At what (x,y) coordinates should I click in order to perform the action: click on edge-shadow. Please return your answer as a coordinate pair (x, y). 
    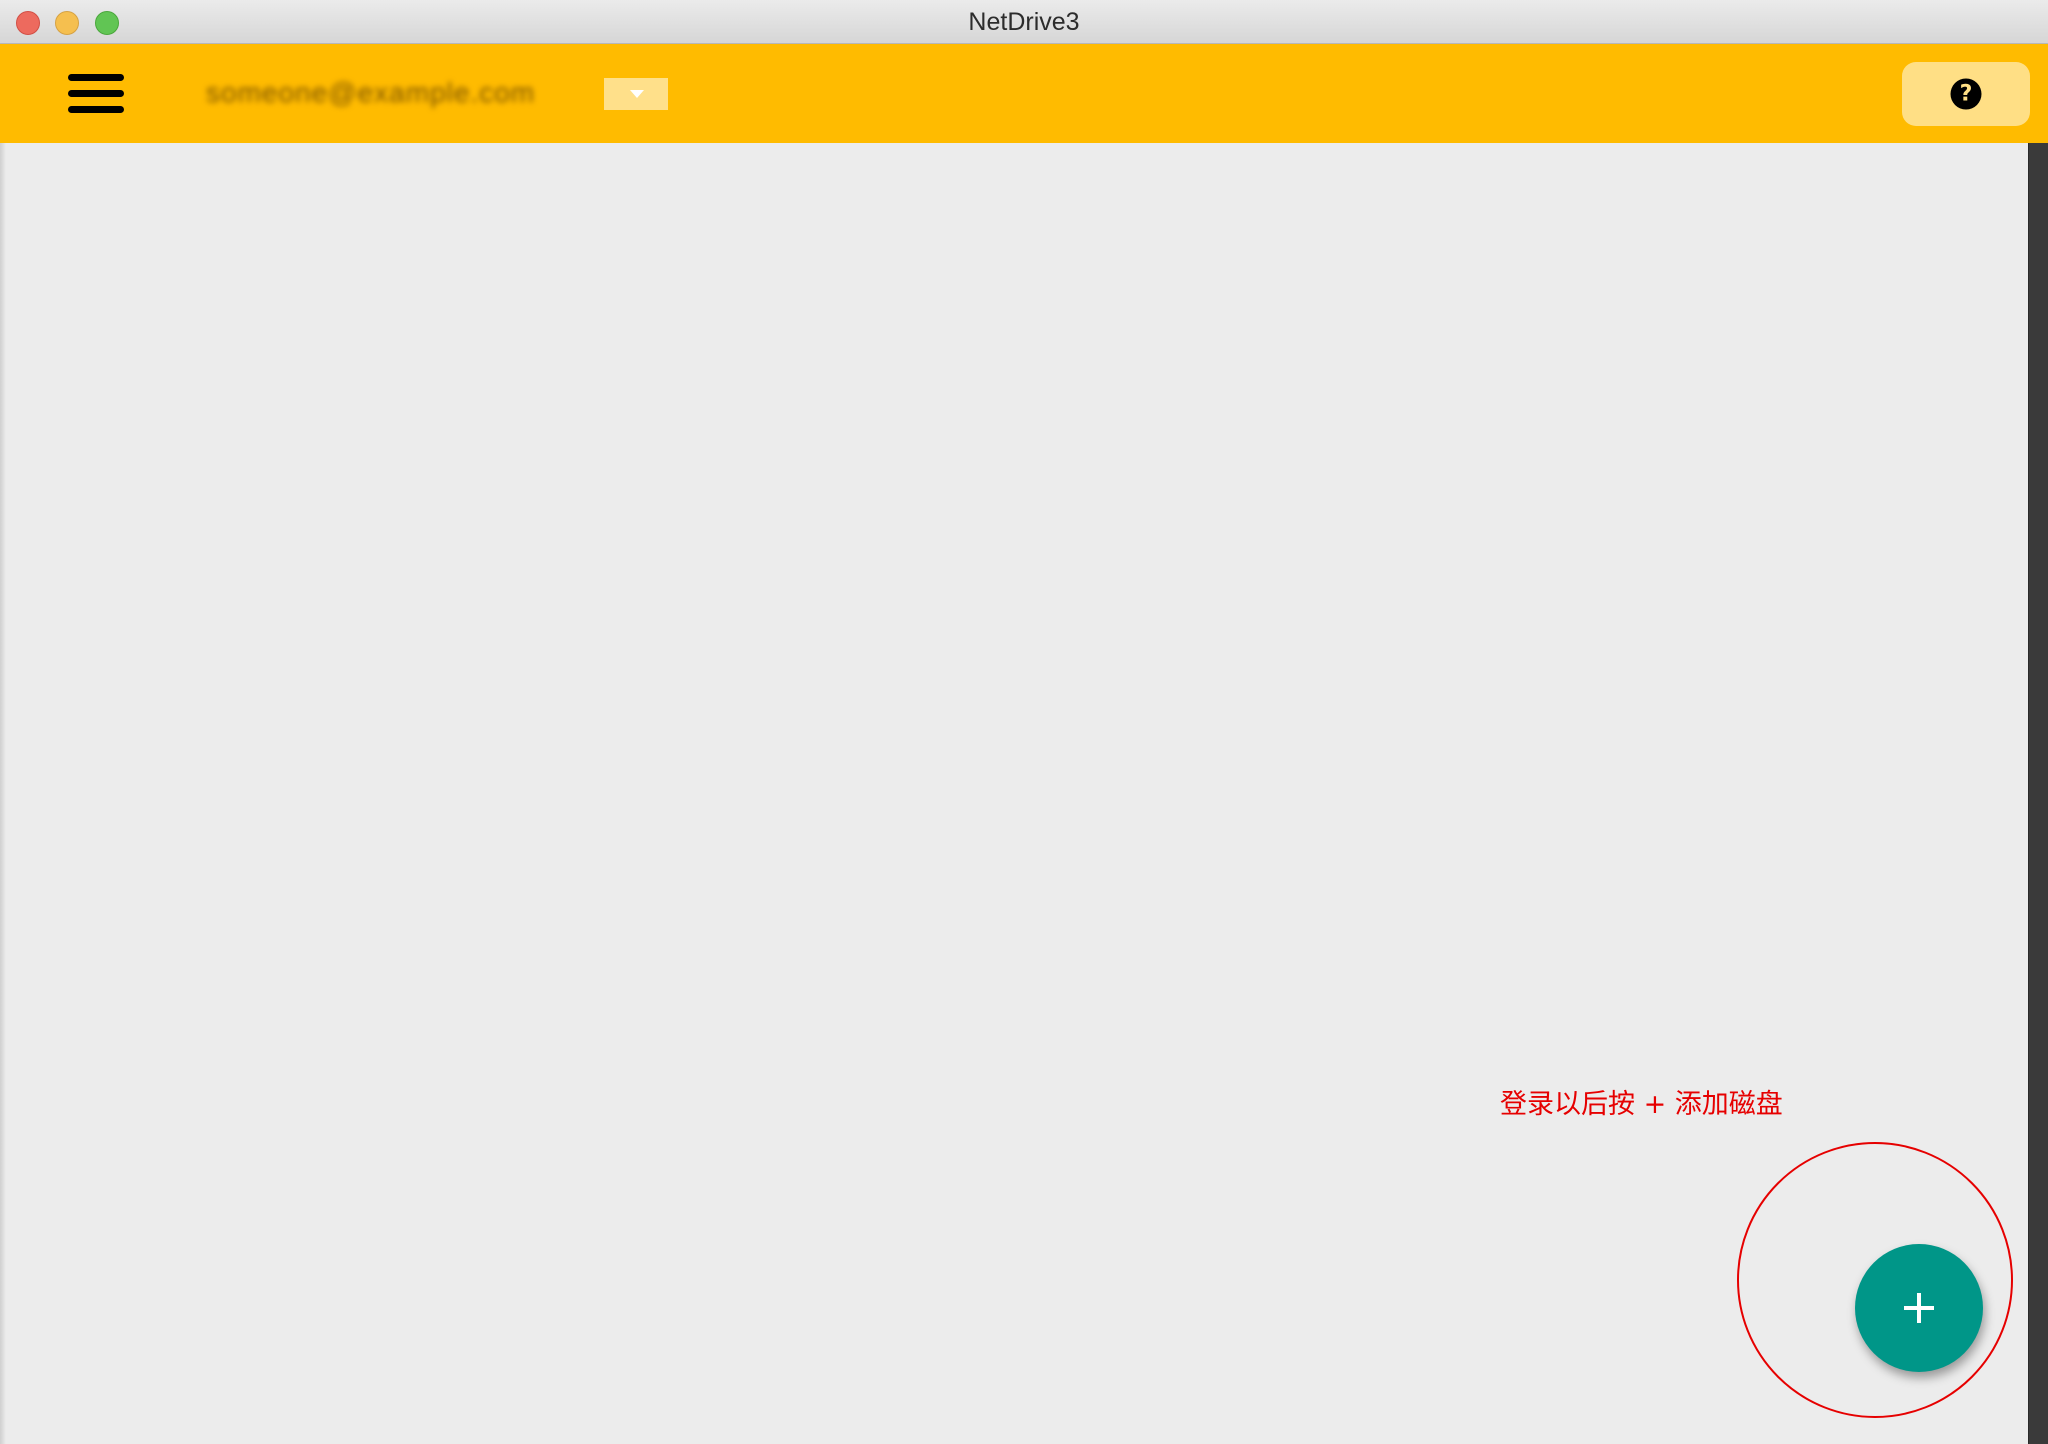
    Looking at the image, I should click on (3, 793).